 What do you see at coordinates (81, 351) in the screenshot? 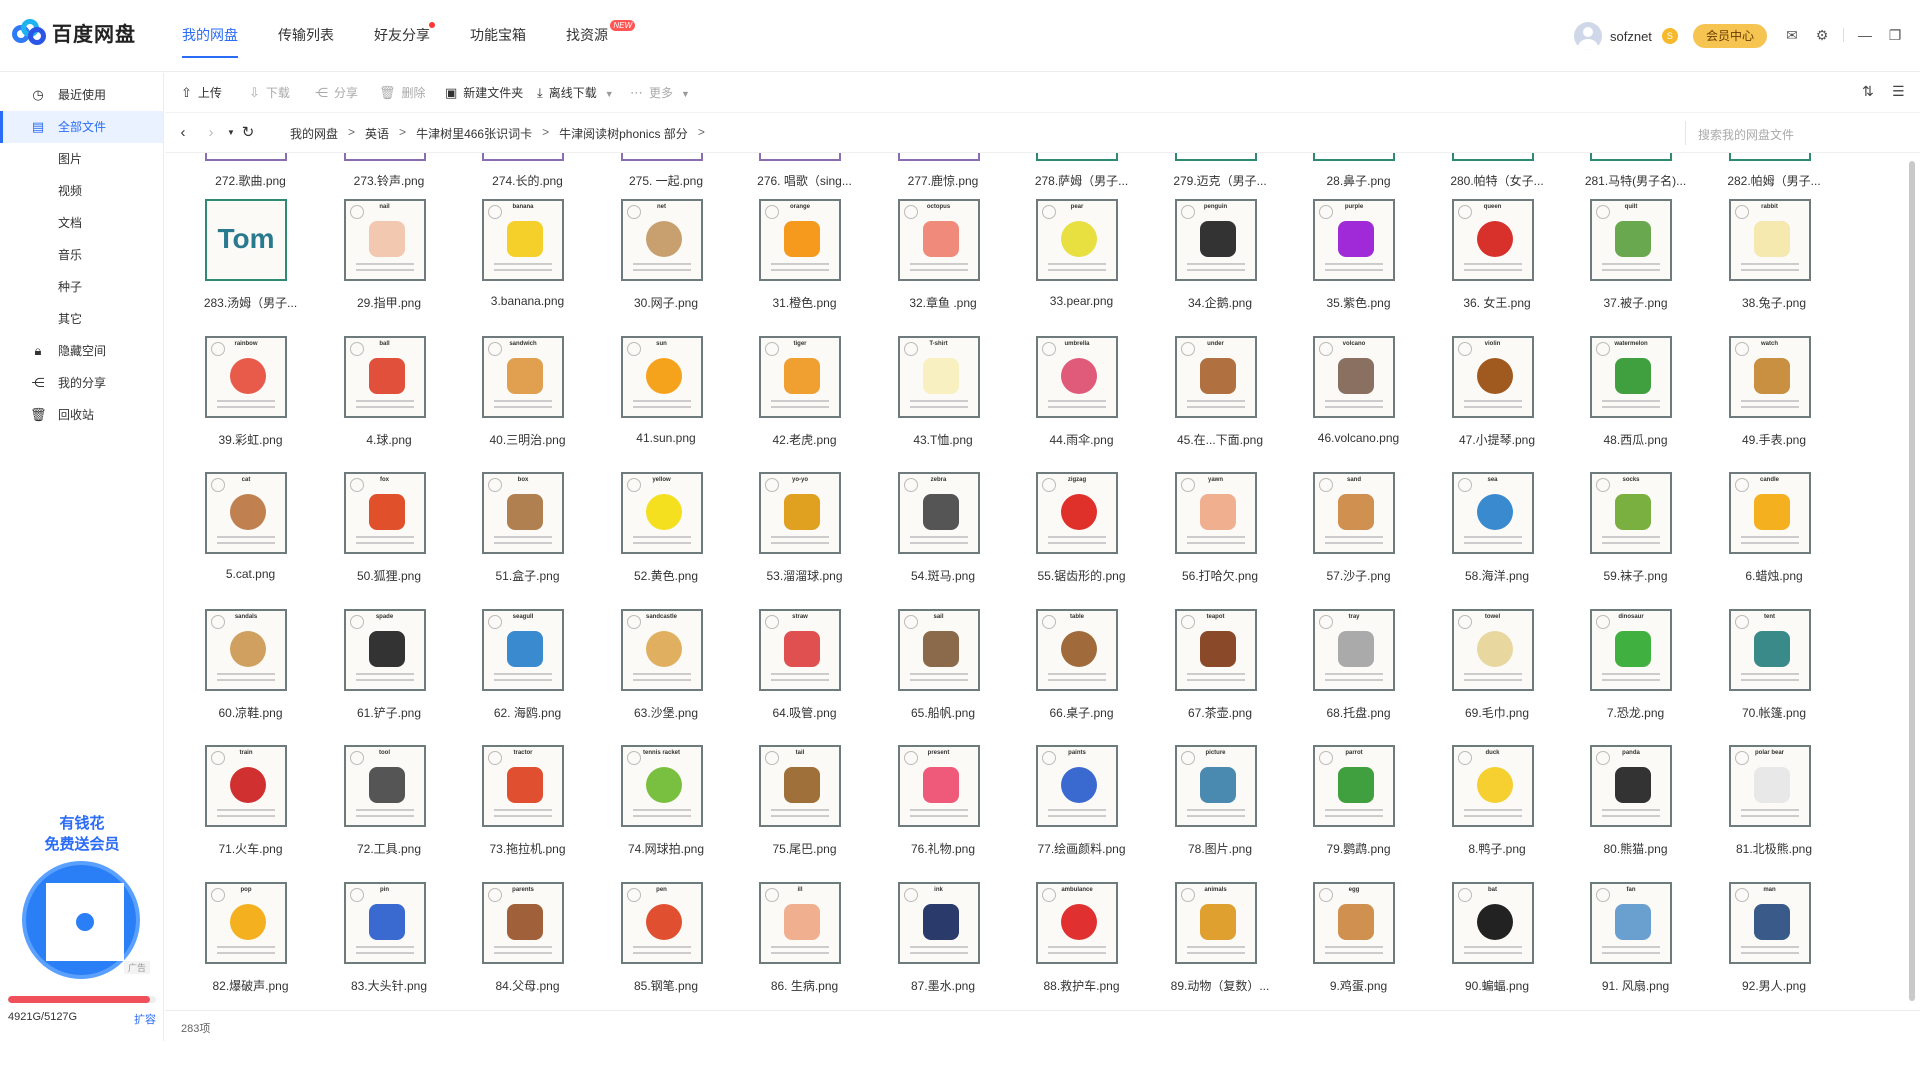
I see `sidebar-item-hidden-space: 🔒︎ 隐藏空间` at bounding box center [81, 351].